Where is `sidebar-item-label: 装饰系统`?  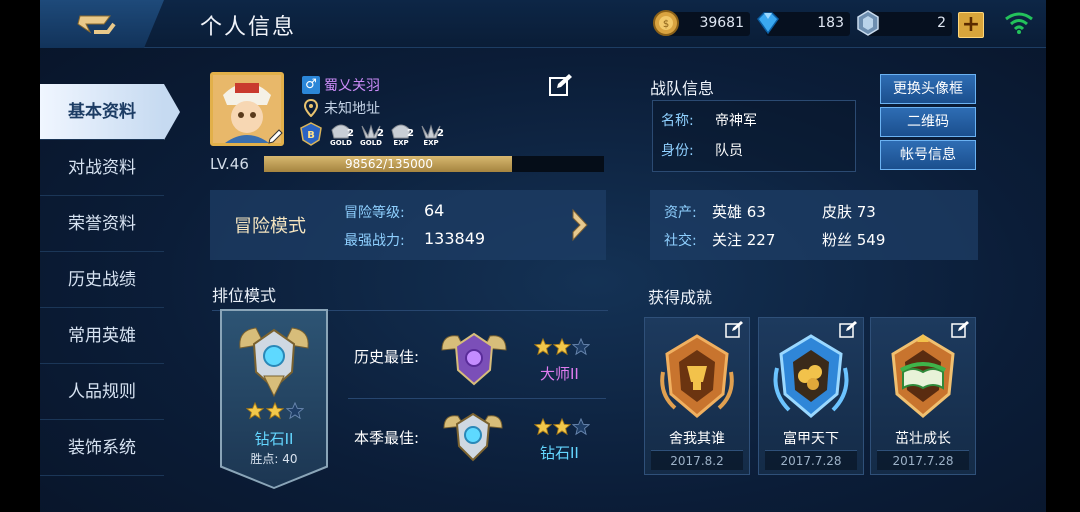
sidebar-item-label: 装饰系统 is located at coordinates (102, 448).